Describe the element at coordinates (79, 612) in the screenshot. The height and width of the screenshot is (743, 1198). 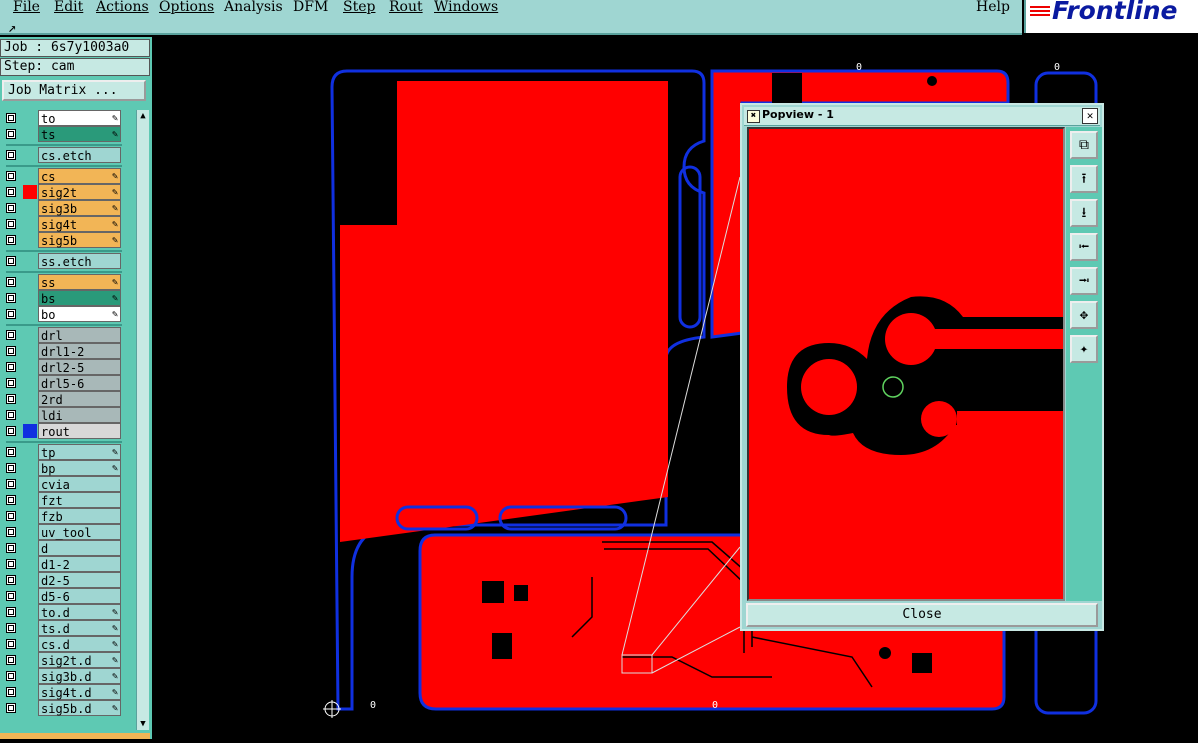
I see `layer-name: to.d ✎` at that location.